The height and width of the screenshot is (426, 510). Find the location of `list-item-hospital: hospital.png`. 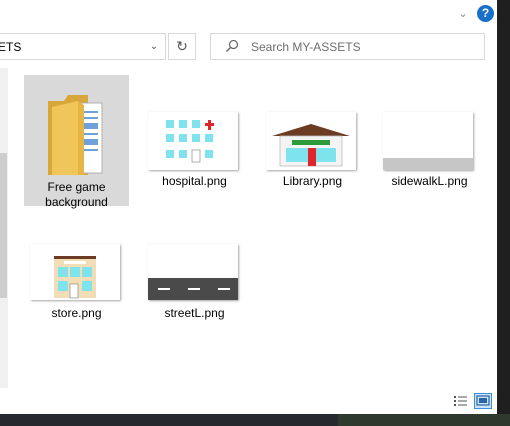

list-item-hospital: hospital.png is located at coordinates (194, 155).